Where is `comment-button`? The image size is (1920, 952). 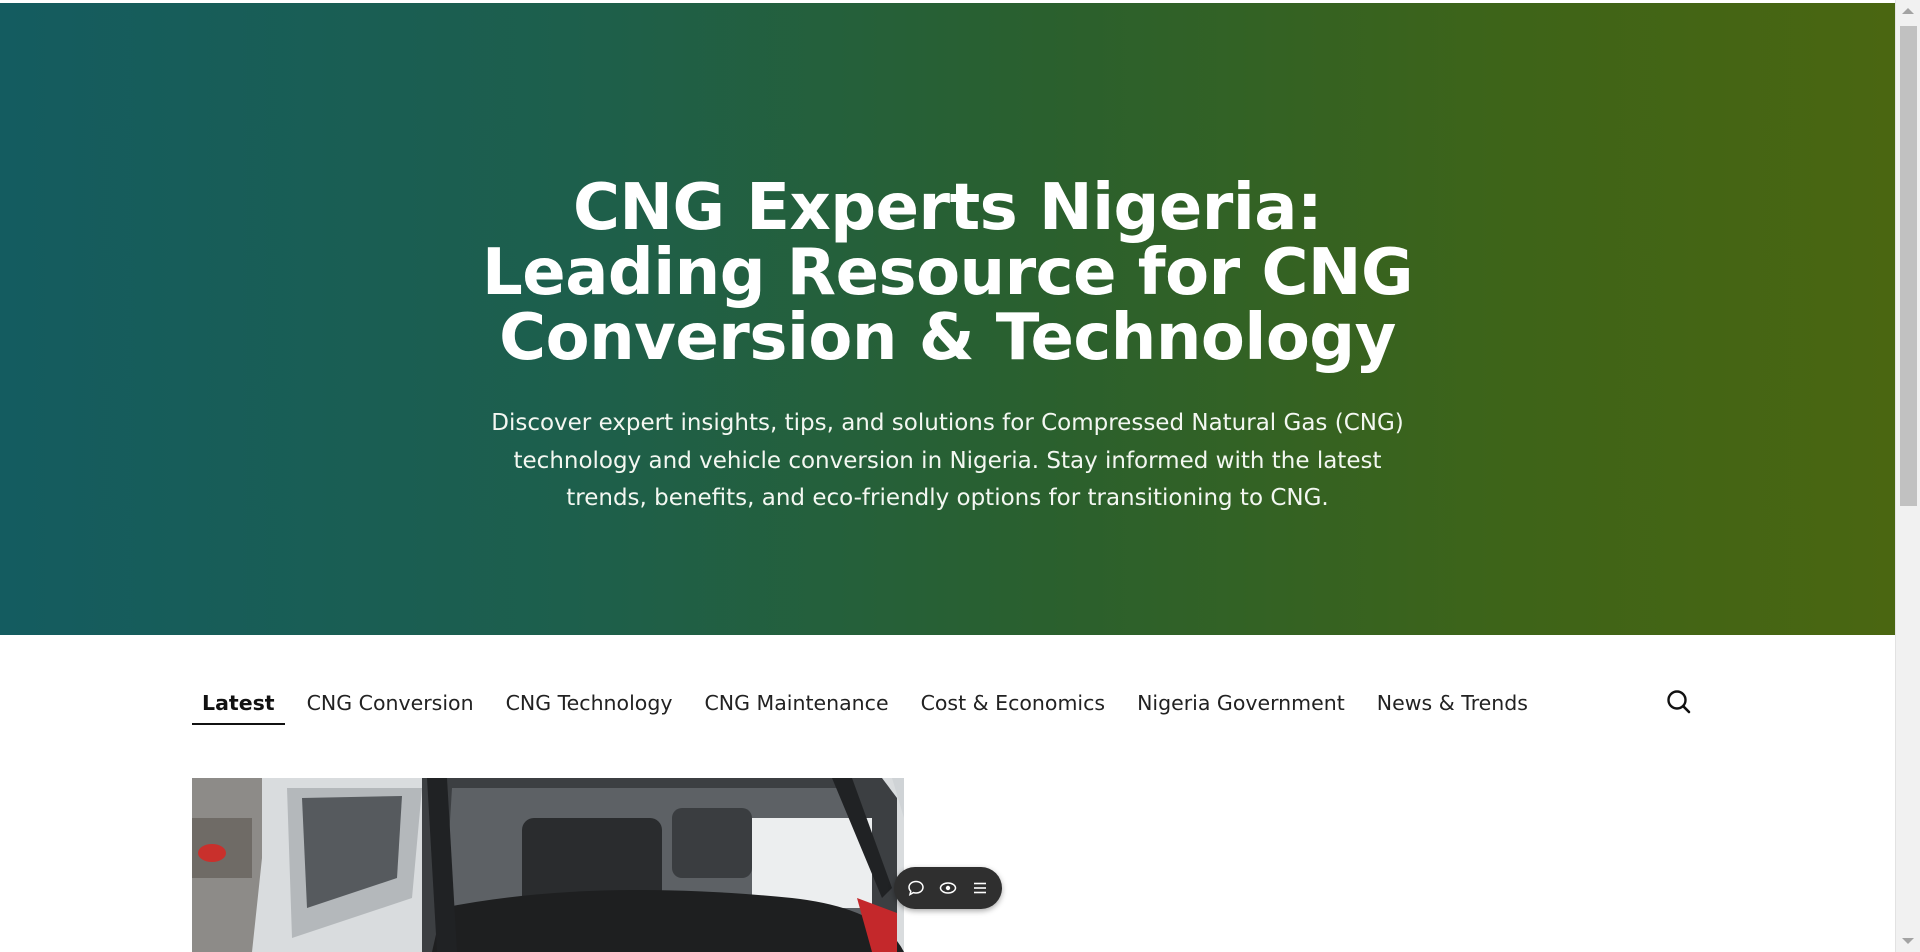 comment-button is located at coordinates (916, 888).